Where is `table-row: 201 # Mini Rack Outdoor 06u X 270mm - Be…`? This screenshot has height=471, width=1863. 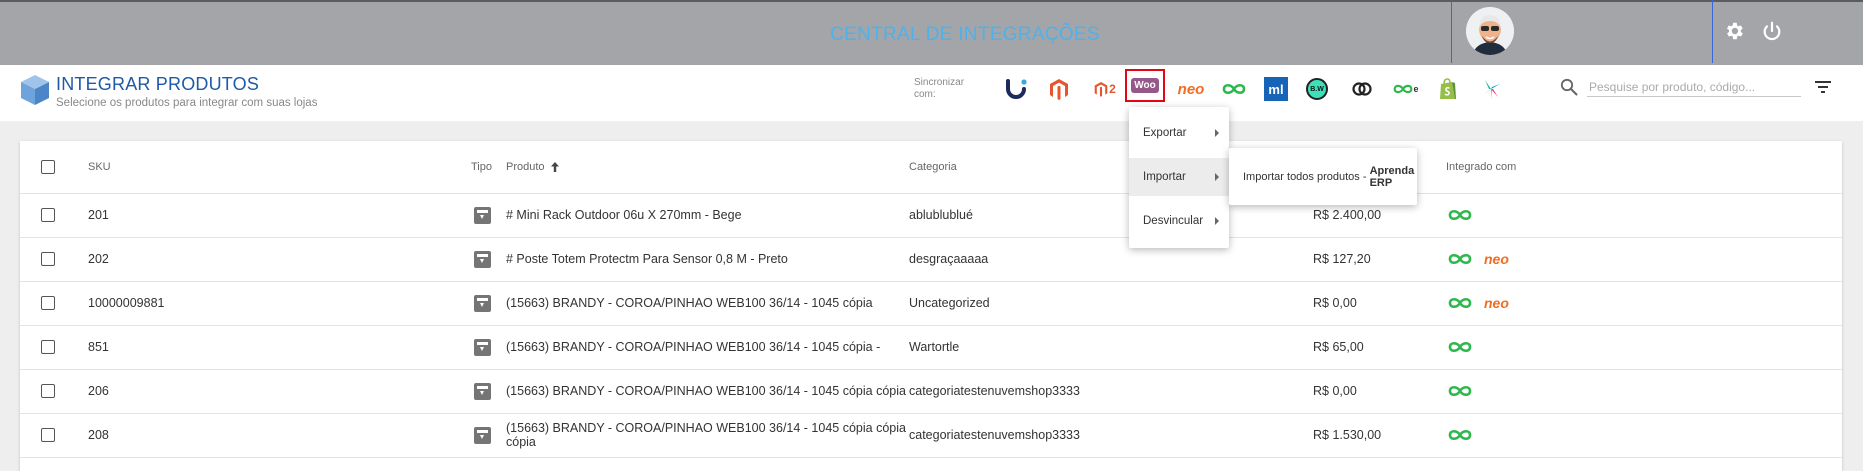 table-row: 201 # Mini Rack Outdoor 06u X 270mm - Be… is located at coordinates (931, 215).